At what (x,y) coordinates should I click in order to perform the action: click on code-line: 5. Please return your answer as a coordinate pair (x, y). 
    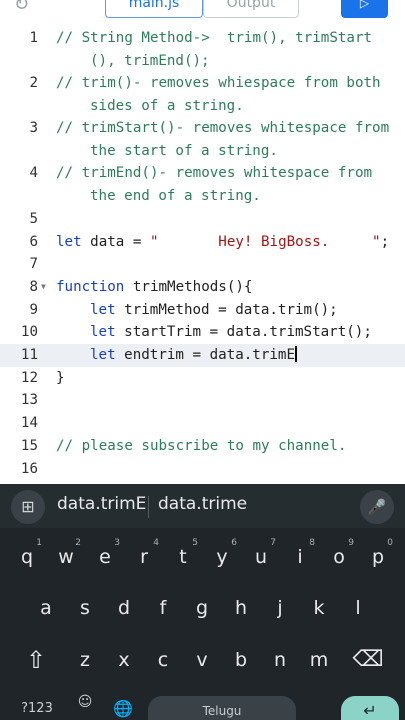
    Looking at the image, I should click on (202, 219).